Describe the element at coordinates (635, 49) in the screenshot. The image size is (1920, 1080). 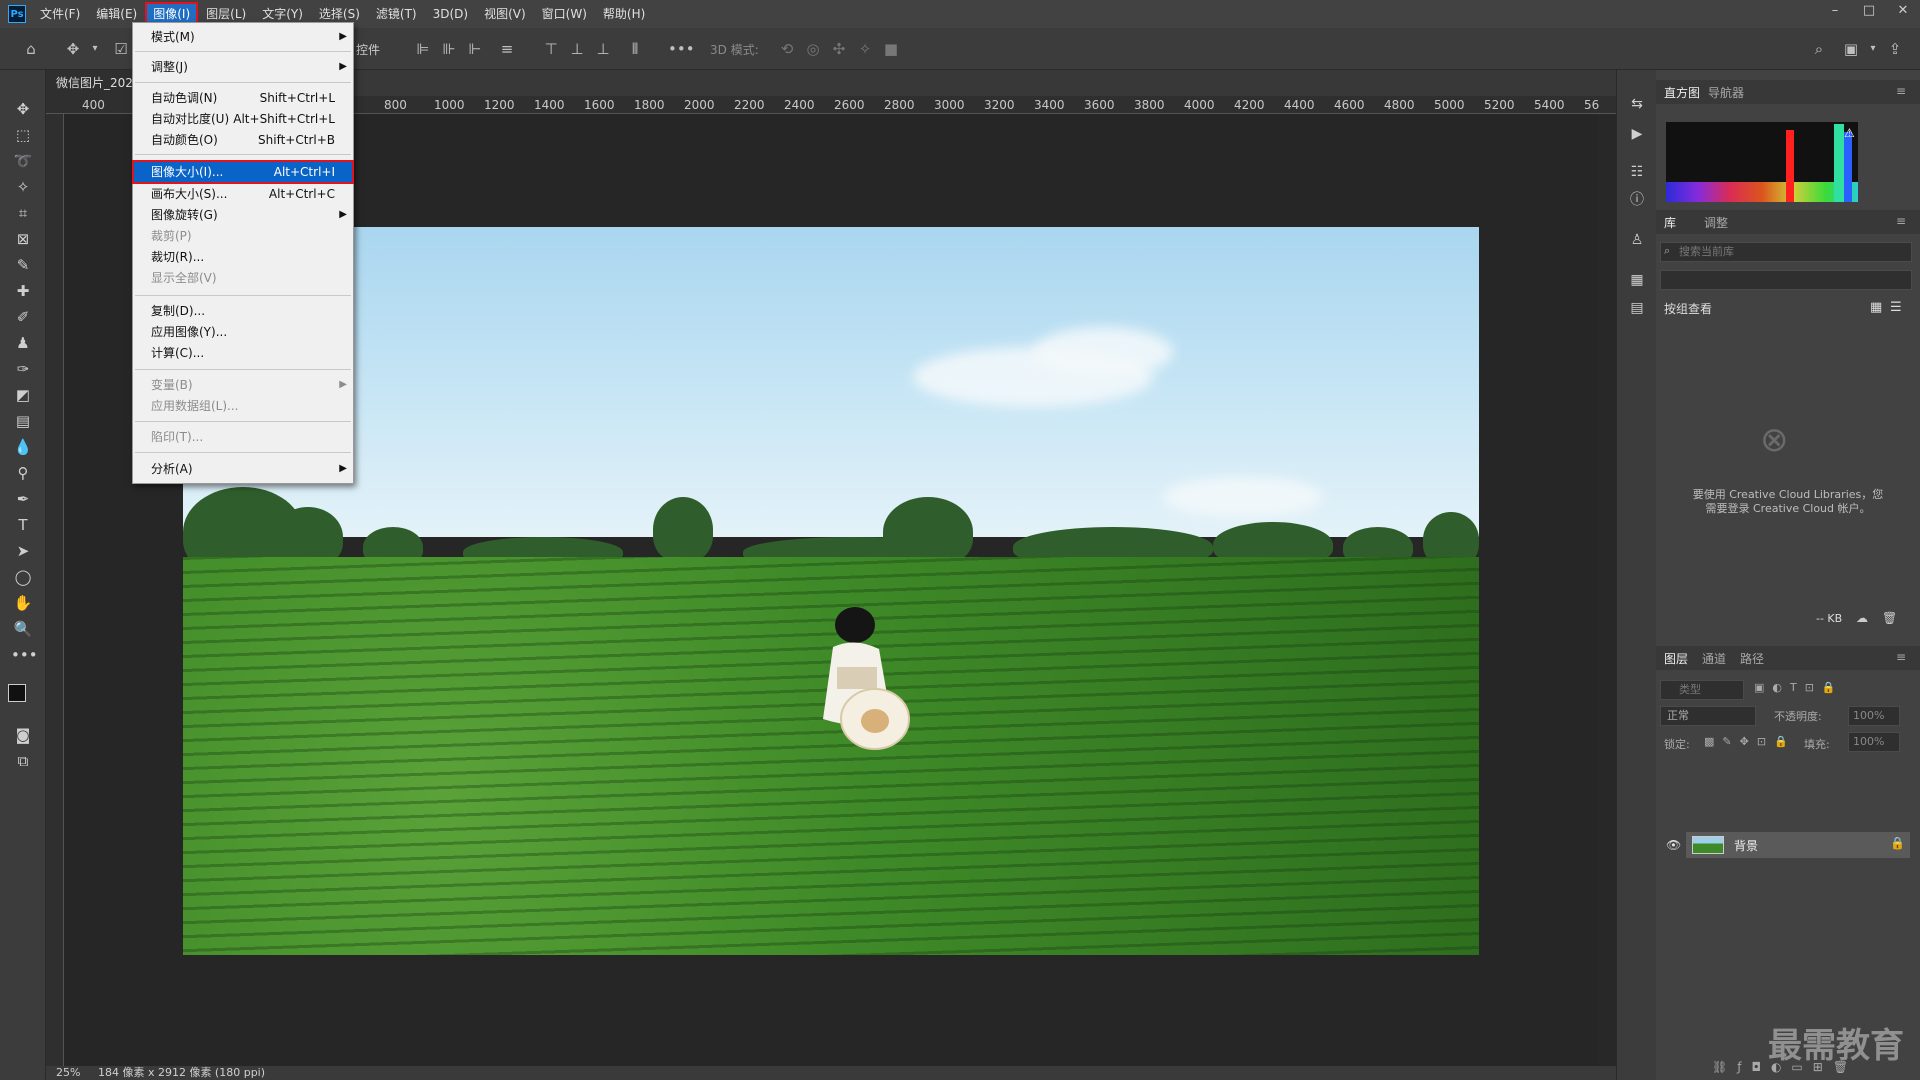
I see `distribute-vertical-icon: ⦀` at that location.